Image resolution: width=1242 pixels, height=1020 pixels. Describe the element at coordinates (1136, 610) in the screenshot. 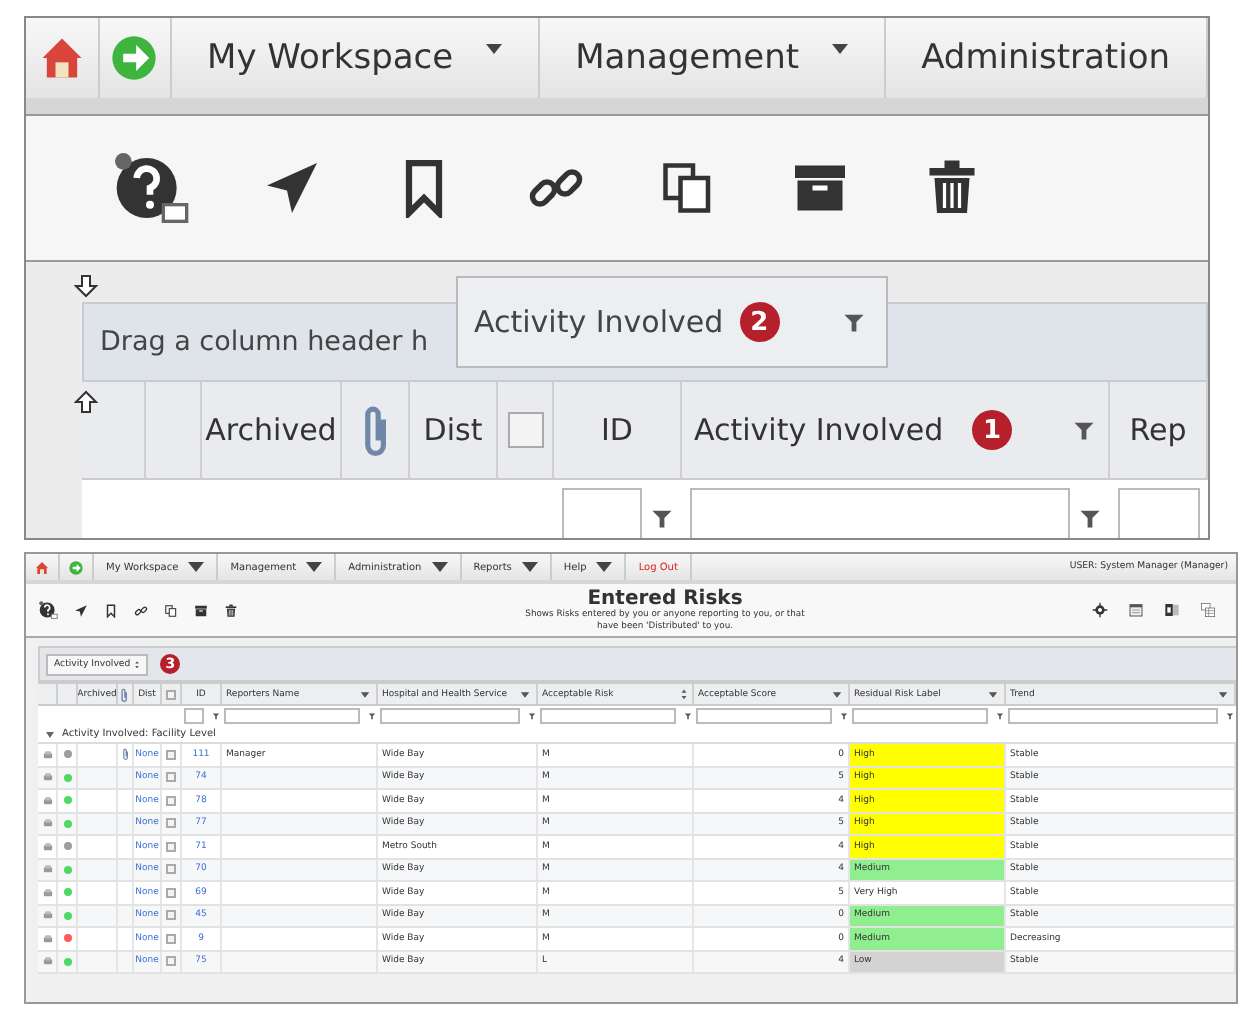

I see `calendar-icon` at that location.